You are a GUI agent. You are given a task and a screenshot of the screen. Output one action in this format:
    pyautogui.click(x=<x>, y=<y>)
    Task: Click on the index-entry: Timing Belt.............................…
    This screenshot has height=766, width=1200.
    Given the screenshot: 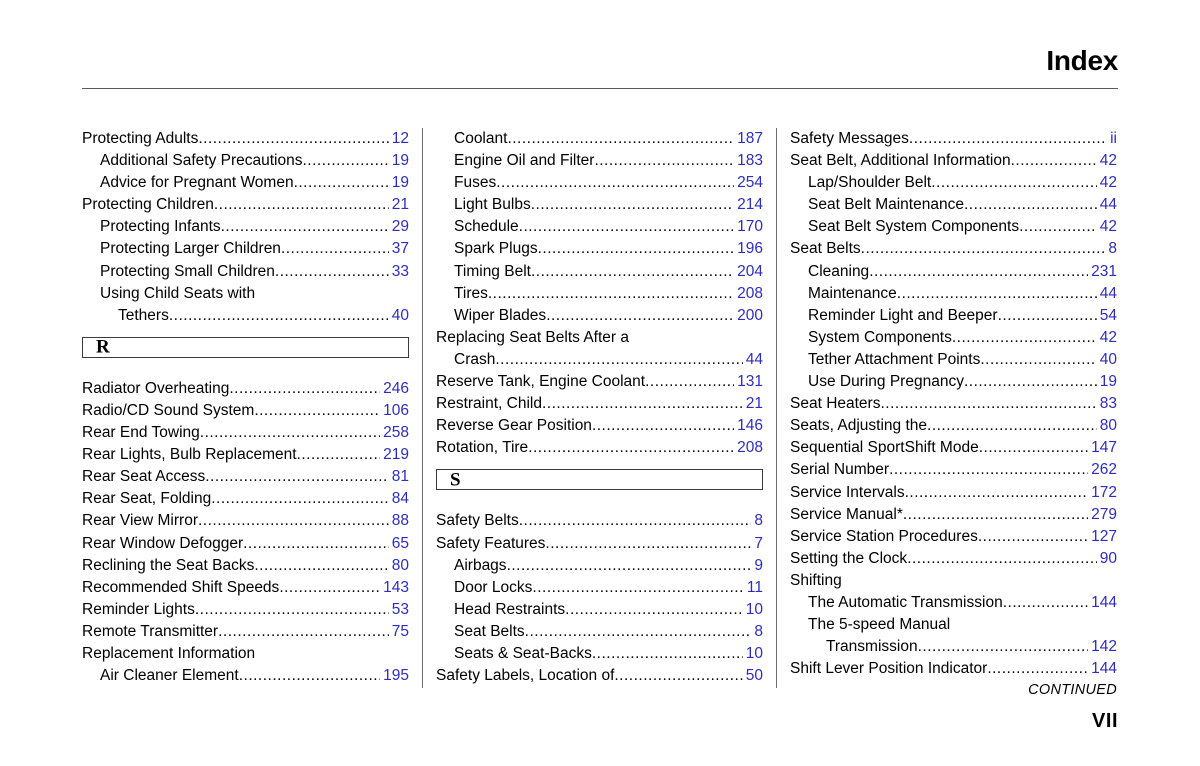 What is the action you would take?
    pyautogui.click(x=599, y=272)
    